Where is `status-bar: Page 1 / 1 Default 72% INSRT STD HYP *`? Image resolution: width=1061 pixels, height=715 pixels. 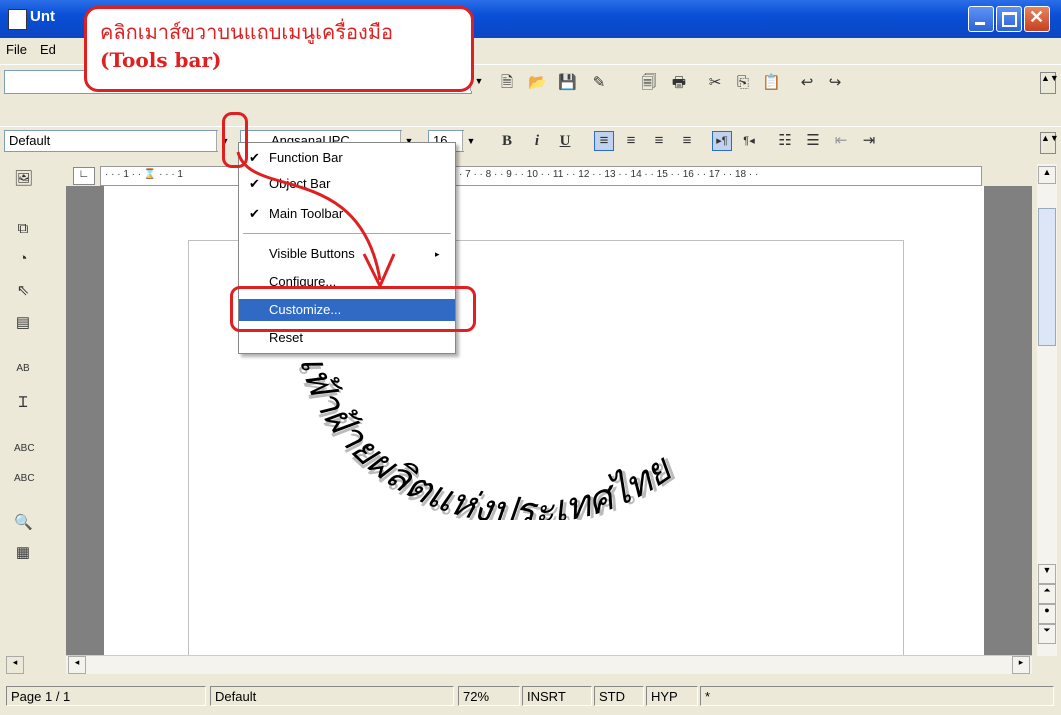
status-bar: Page 1 / 1 Default 72% INSRT STD HYP * is located at coordinates (530, 695).